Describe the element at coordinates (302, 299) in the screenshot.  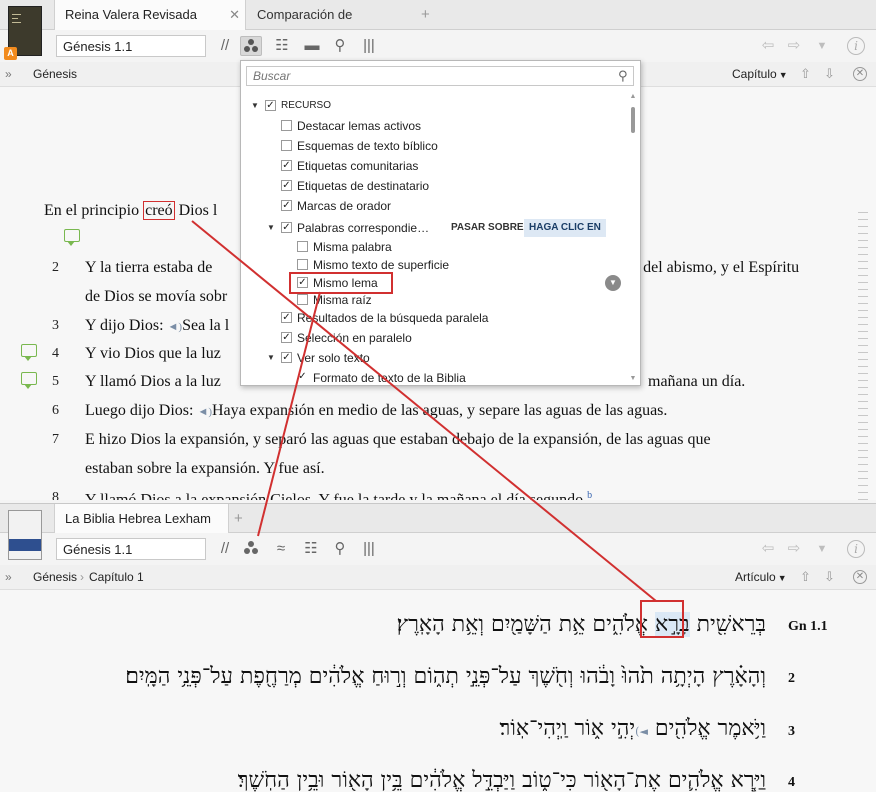
I see `checkbox-misma-raiz` at that location.